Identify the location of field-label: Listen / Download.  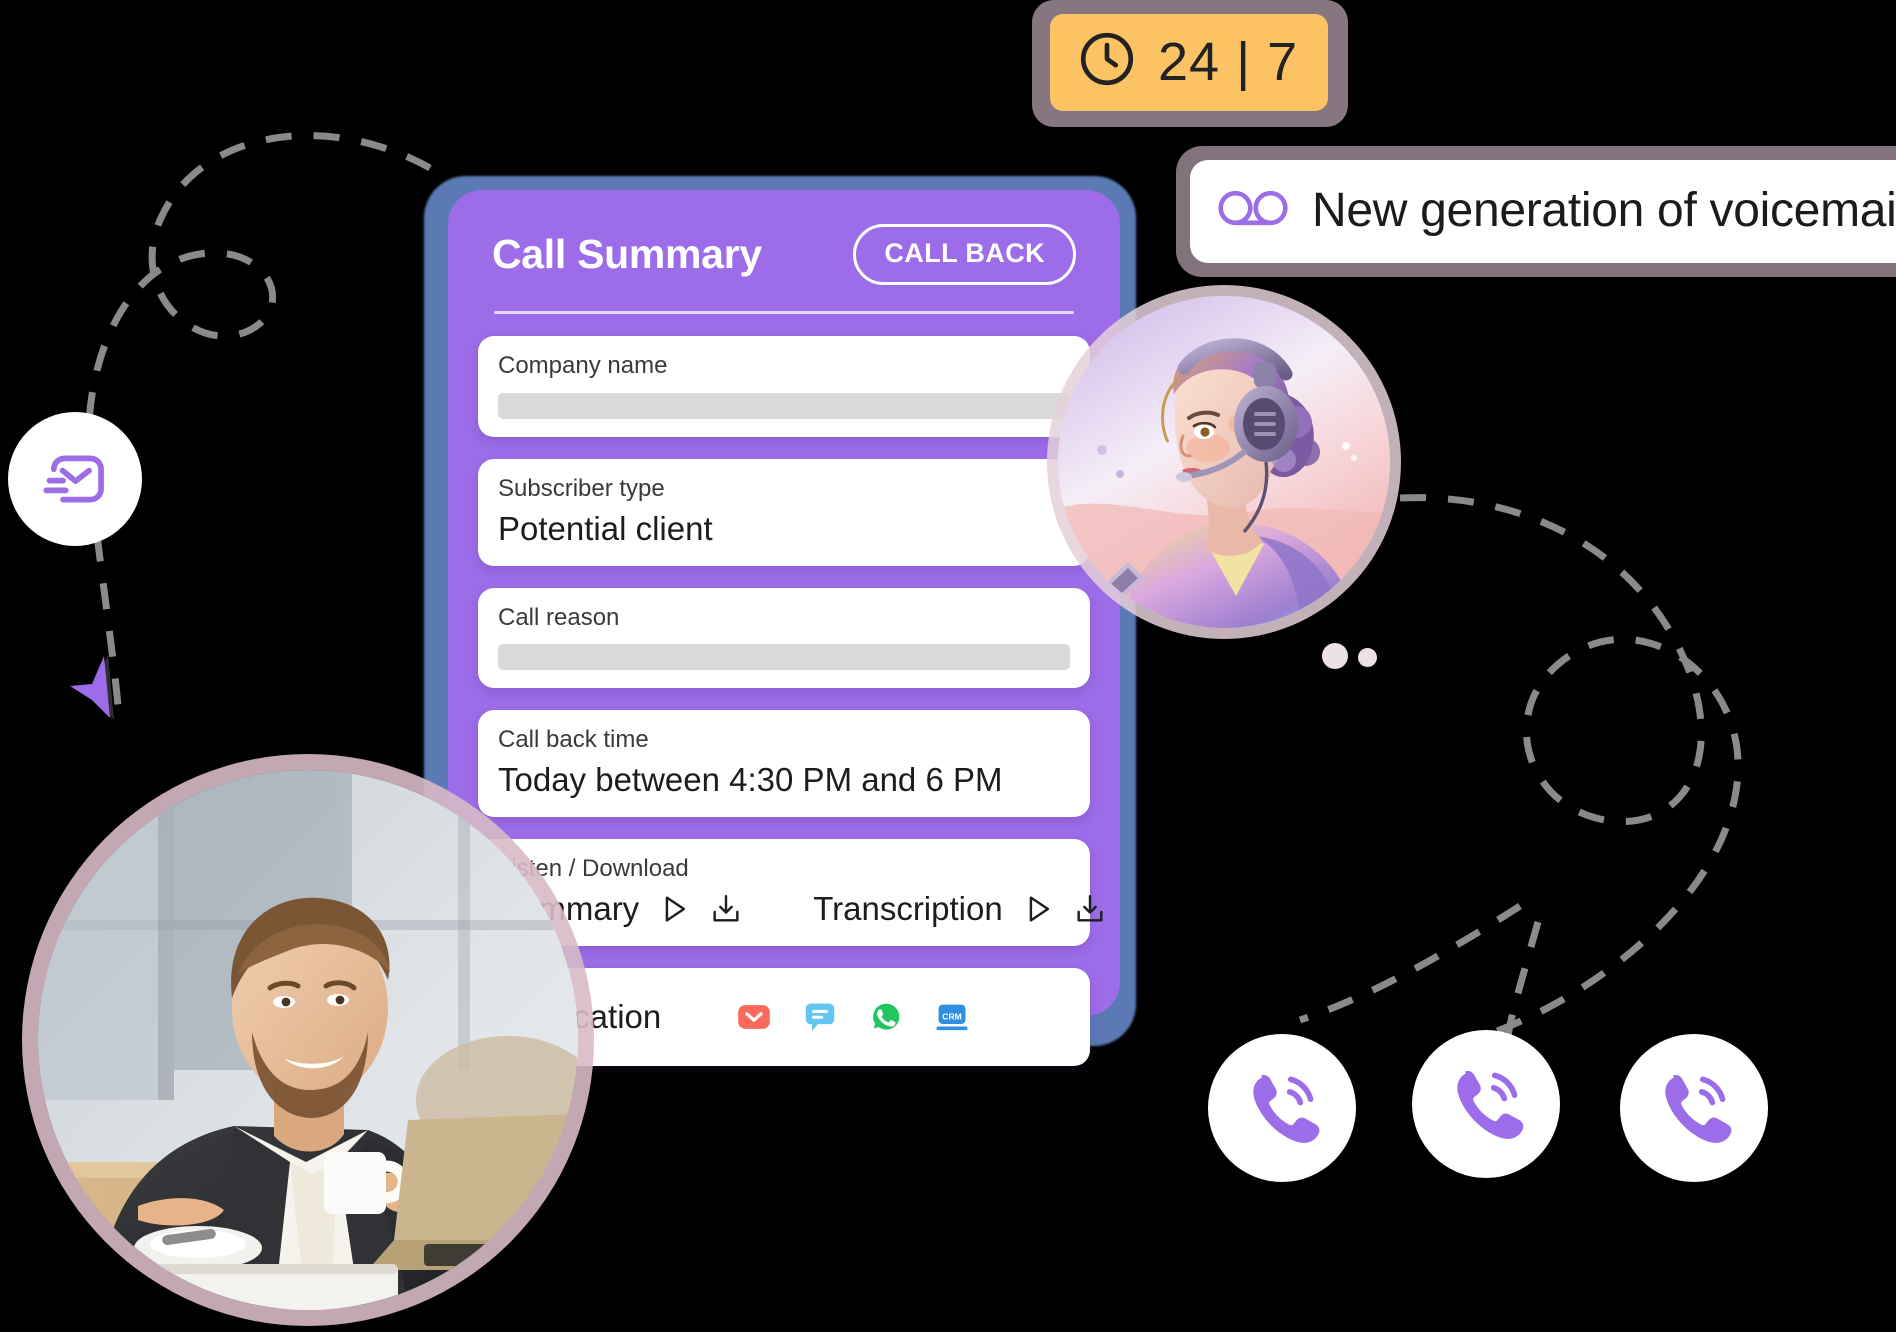
(593, 869).